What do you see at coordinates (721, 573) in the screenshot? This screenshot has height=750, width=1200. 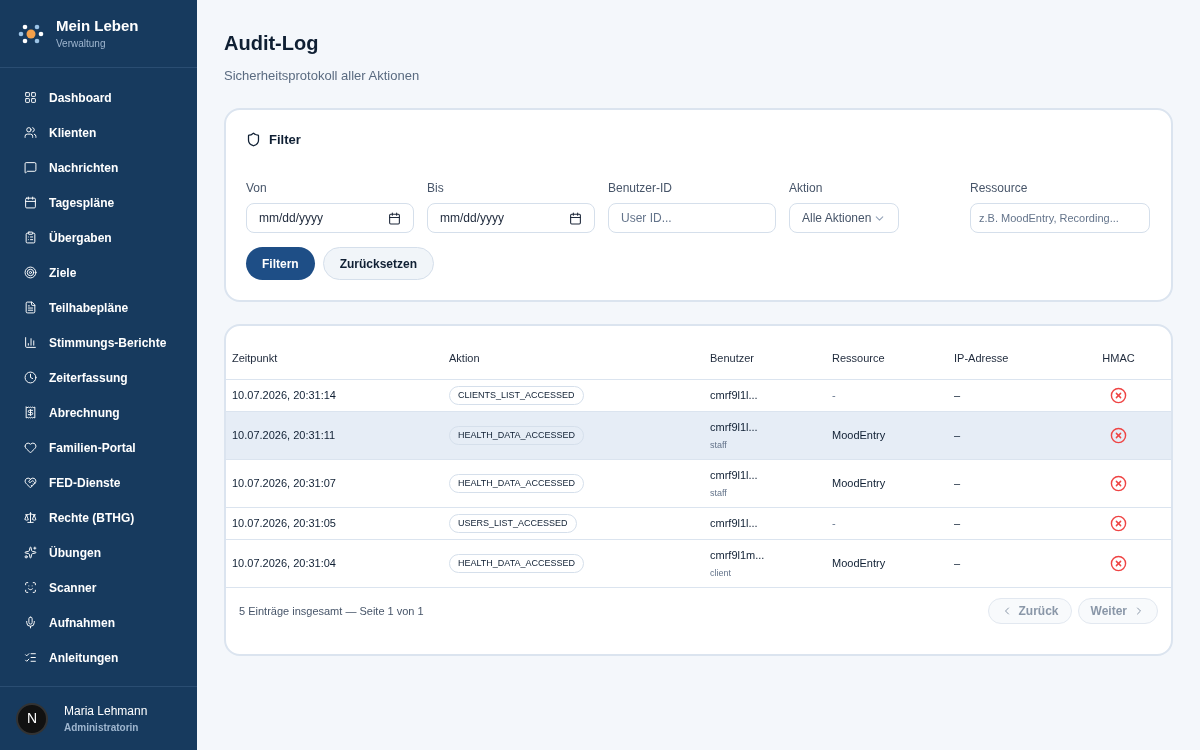 I see `user-role-cell-text: client` at bounding box center [721, 573].